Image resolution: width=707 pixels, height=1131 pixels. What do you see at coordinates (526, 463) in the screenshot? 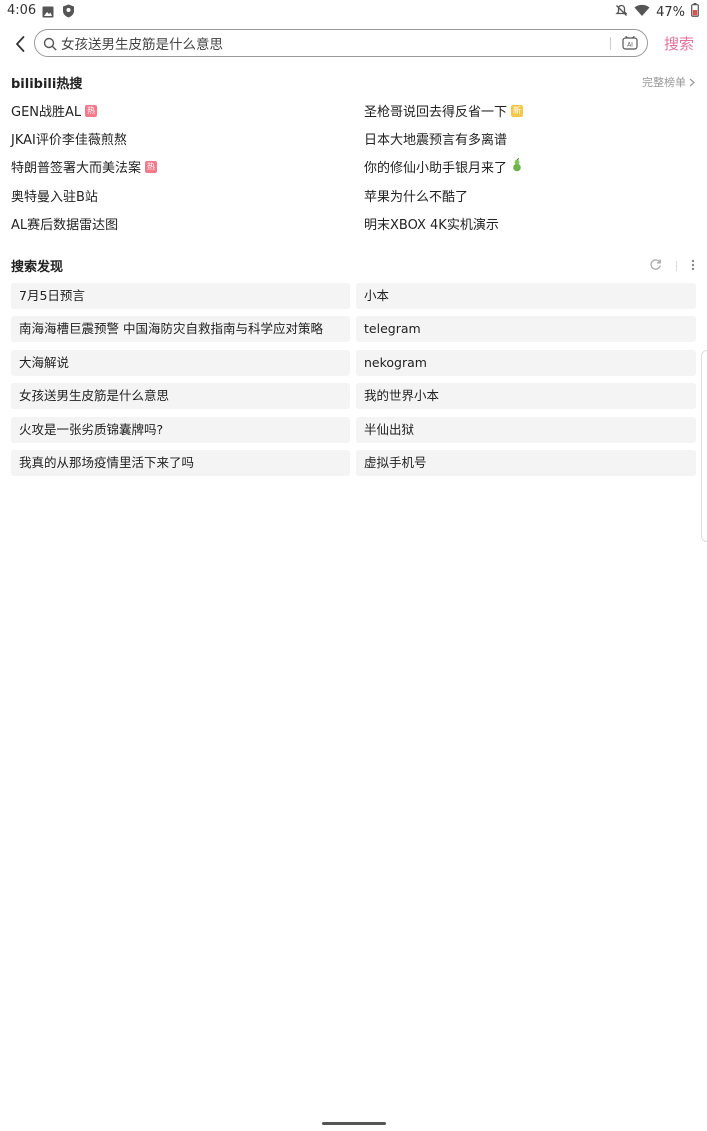
I see `discovery-item: 虚拟手机号` at bounding box center [526, 463].